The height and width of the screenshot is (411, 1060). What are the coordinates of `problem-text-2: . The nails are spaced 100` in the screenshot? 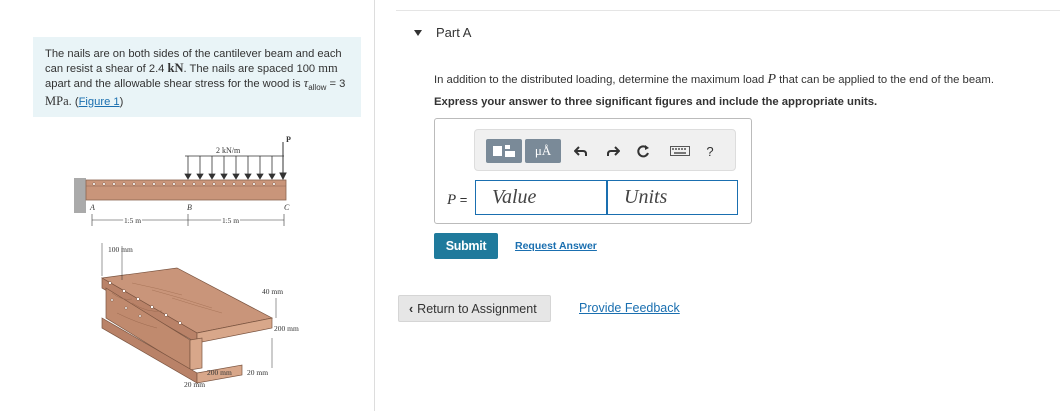 It's located at (251, 68).